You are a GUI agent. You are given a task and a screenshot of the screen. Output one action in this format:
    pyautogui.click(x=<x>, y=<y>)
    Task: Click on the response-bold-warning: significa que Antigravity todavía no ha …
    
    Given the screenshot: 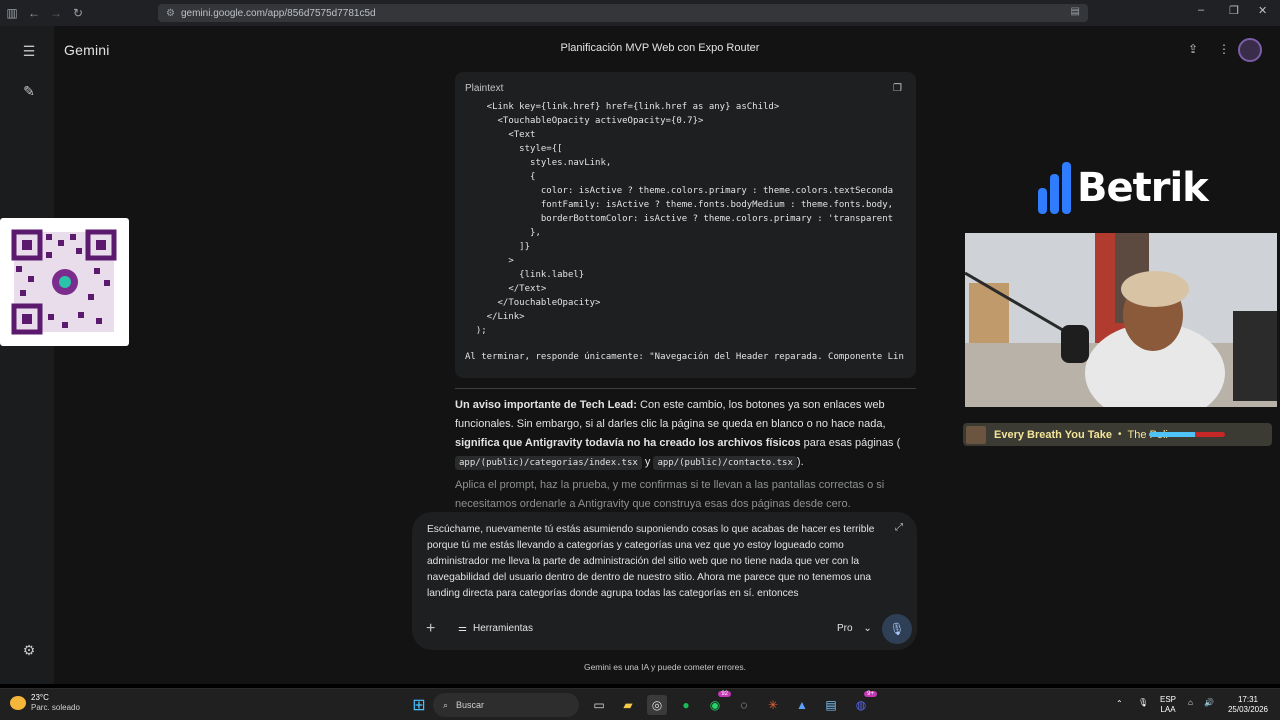 What is the action you would take?
    pyautogui.click(x=628, y=443)
    